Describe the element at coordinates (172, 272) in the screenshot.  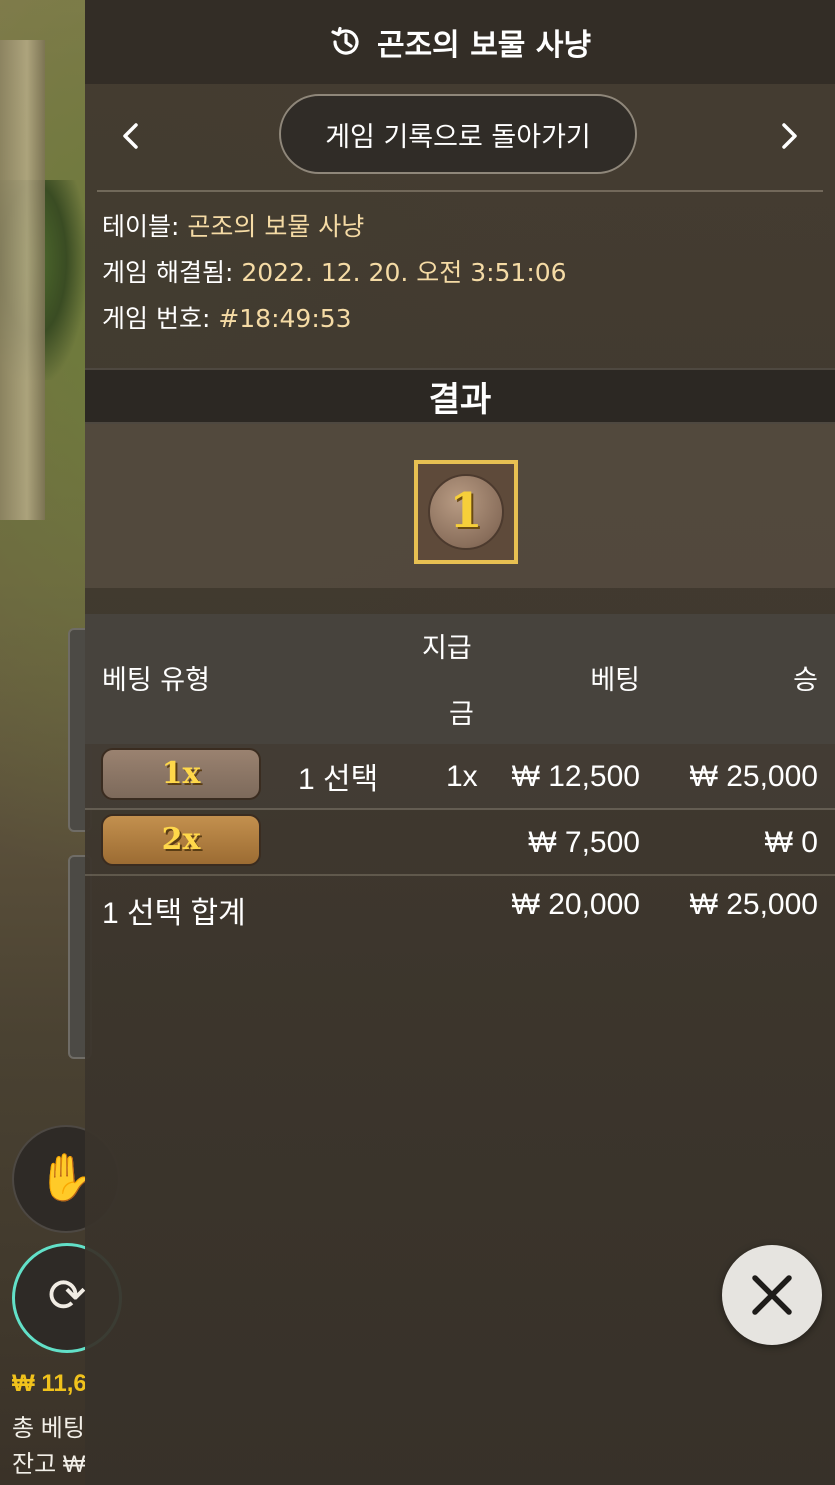
I see `resolved-label: 게임 해결됨:` at that location.